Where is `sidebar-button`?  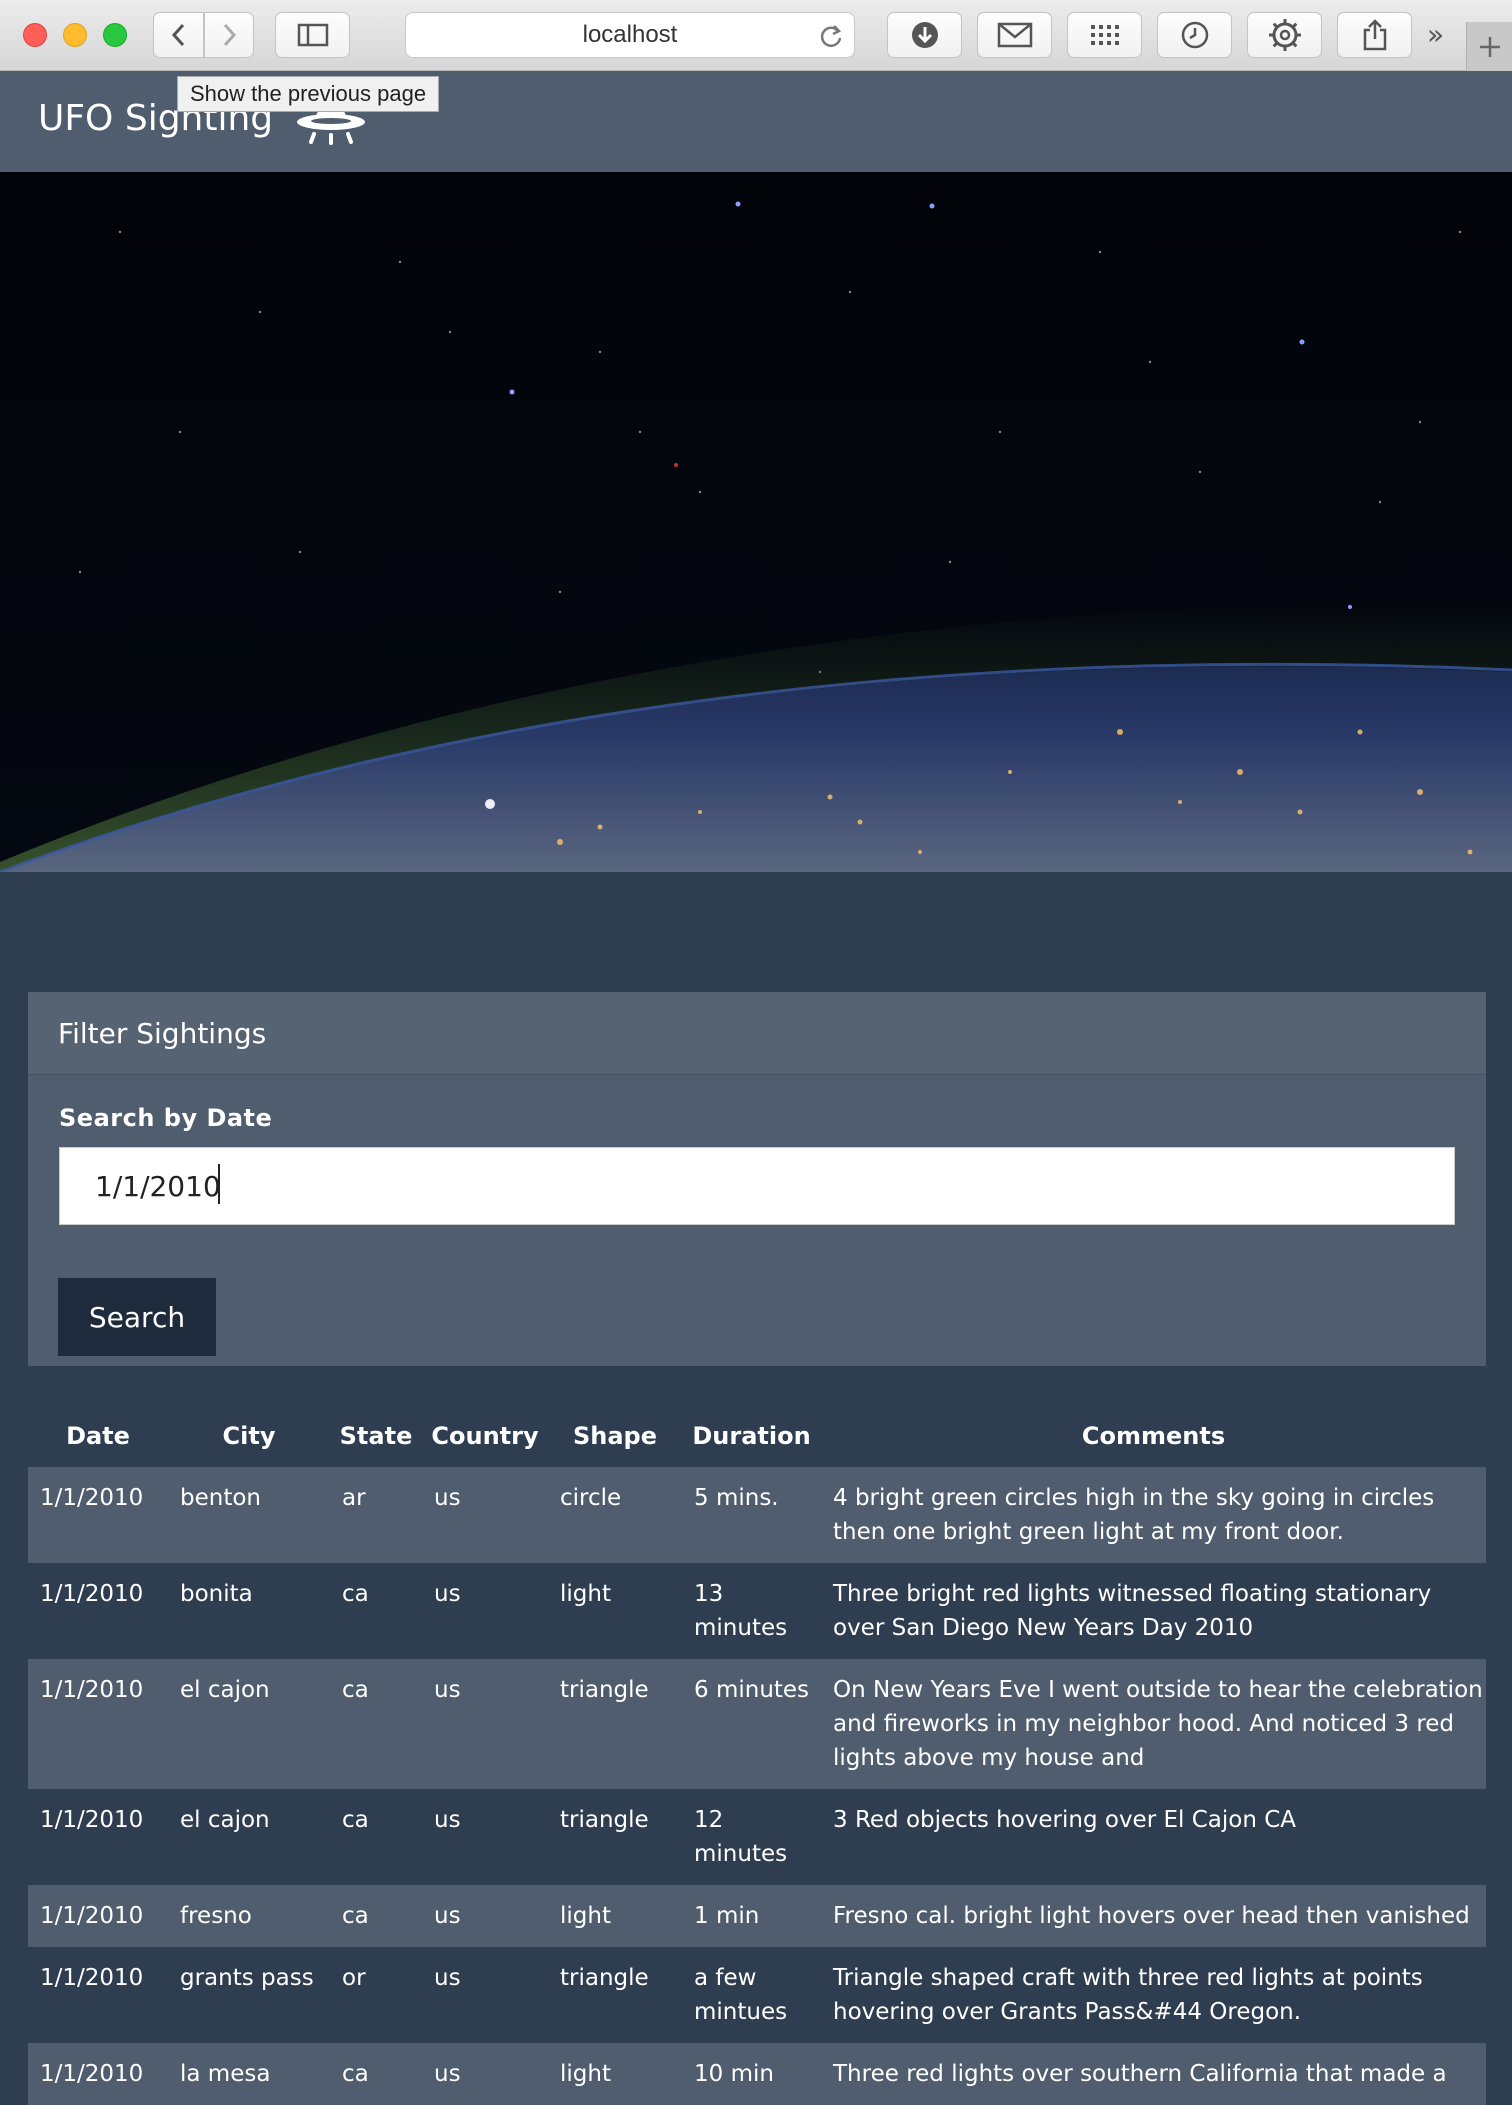 sidebar-button is located at coordinates (312, 35).